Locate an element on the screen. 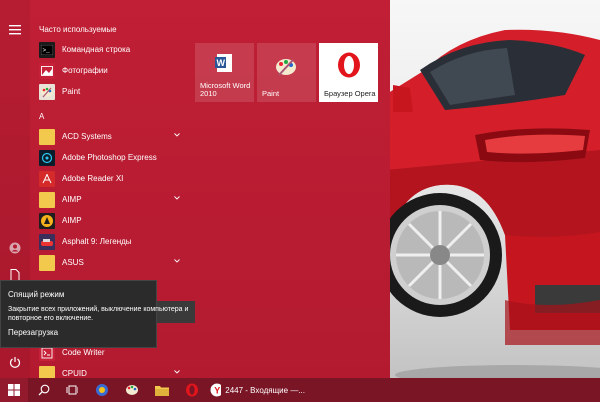  svg-text: Y is located at coordinates (217, 391).